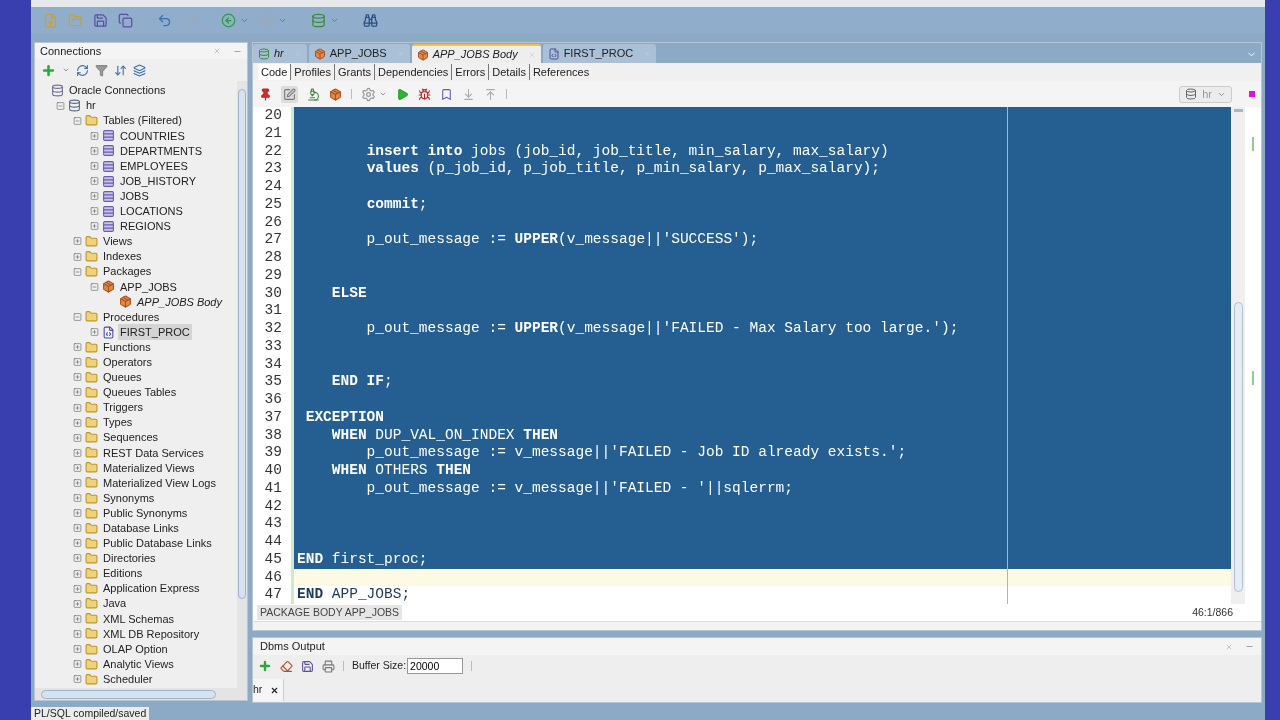 The image size is (1280, 720). I want to click on tree-item: Views, so click(118, 241).